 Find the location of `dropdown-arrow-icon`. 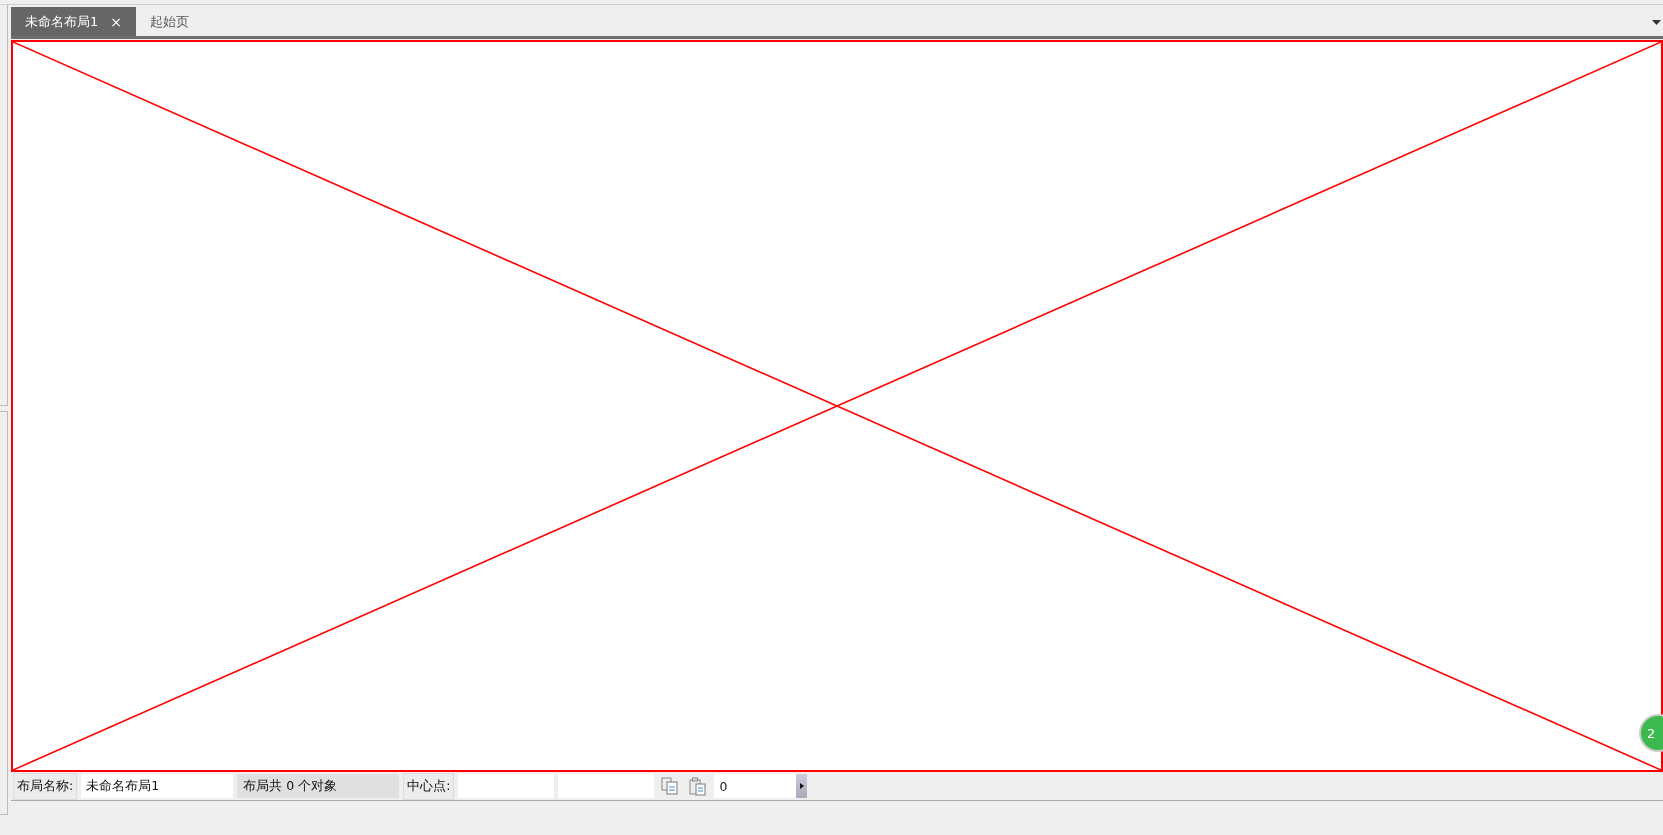

dropdown-arrow-icon is located at coordinates (1656, 23).